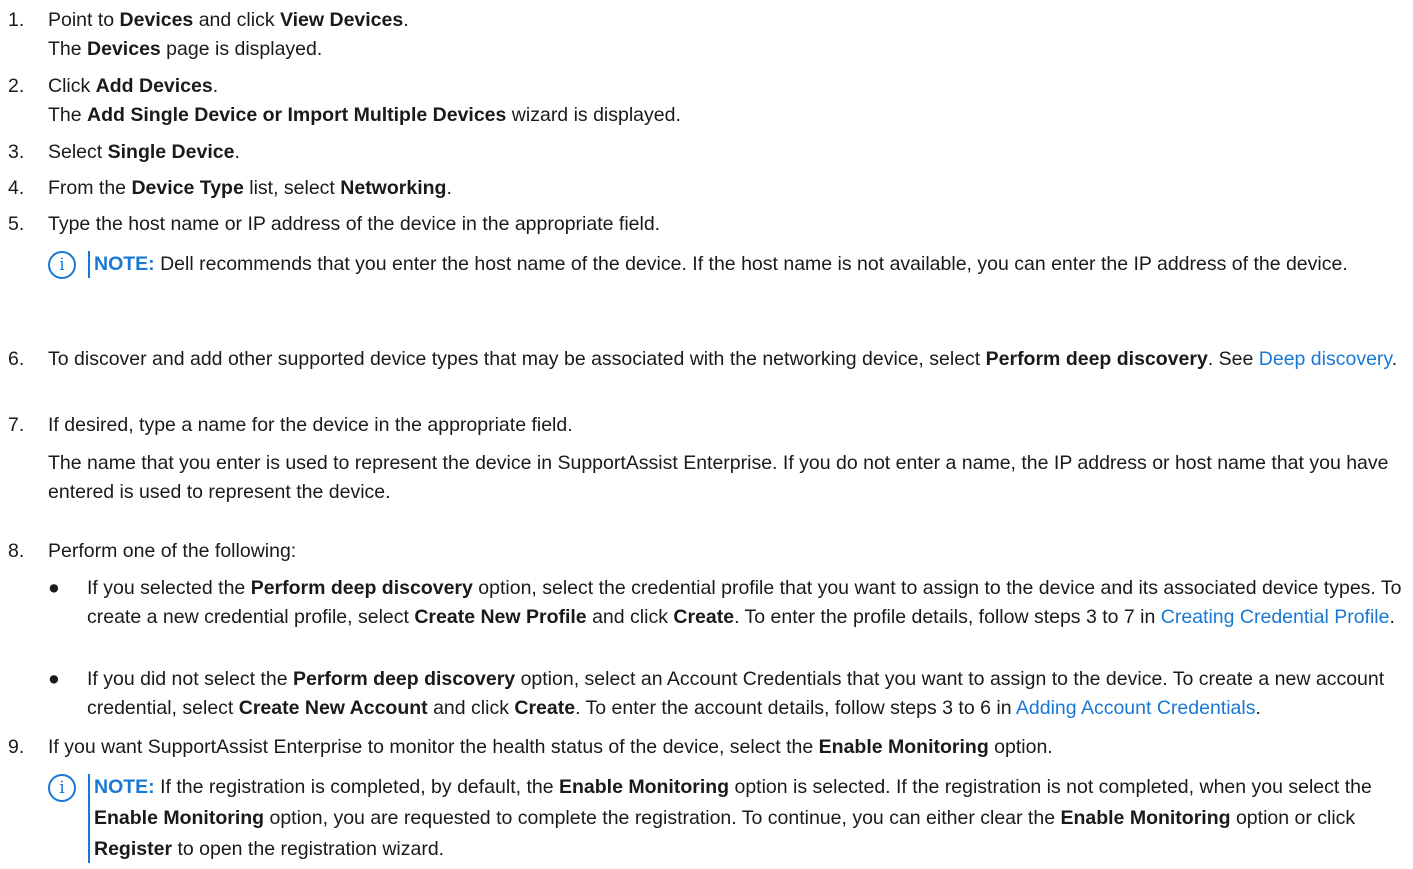 Image resolution: width=1413 pixels, height=869 pixels. Describe the element at coordinates (78, 152) in the screenshot. I see `step-text: Select` at that location.